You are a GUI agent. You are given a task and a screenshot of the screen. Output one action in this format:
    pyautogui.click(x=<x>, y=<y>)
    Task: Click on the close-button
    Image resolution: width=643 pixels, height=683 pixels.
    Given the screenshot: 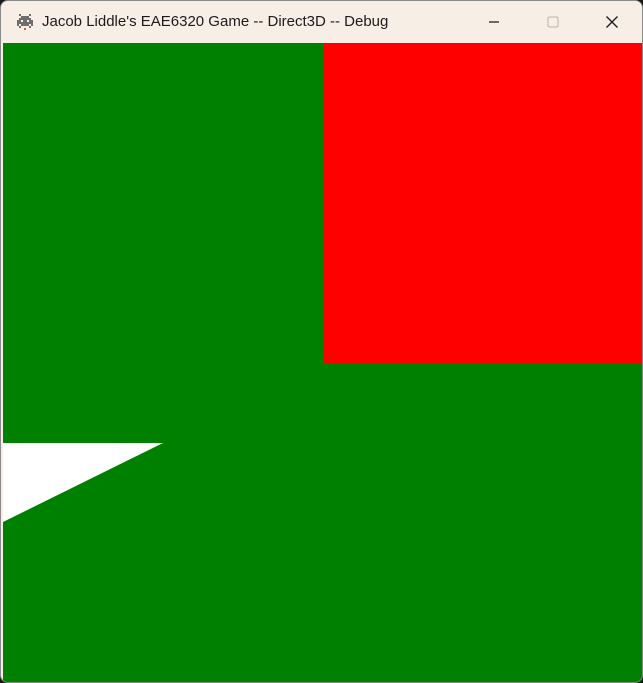 What is the action you would take?
    pyautogui.click(x=612, y=21)
    